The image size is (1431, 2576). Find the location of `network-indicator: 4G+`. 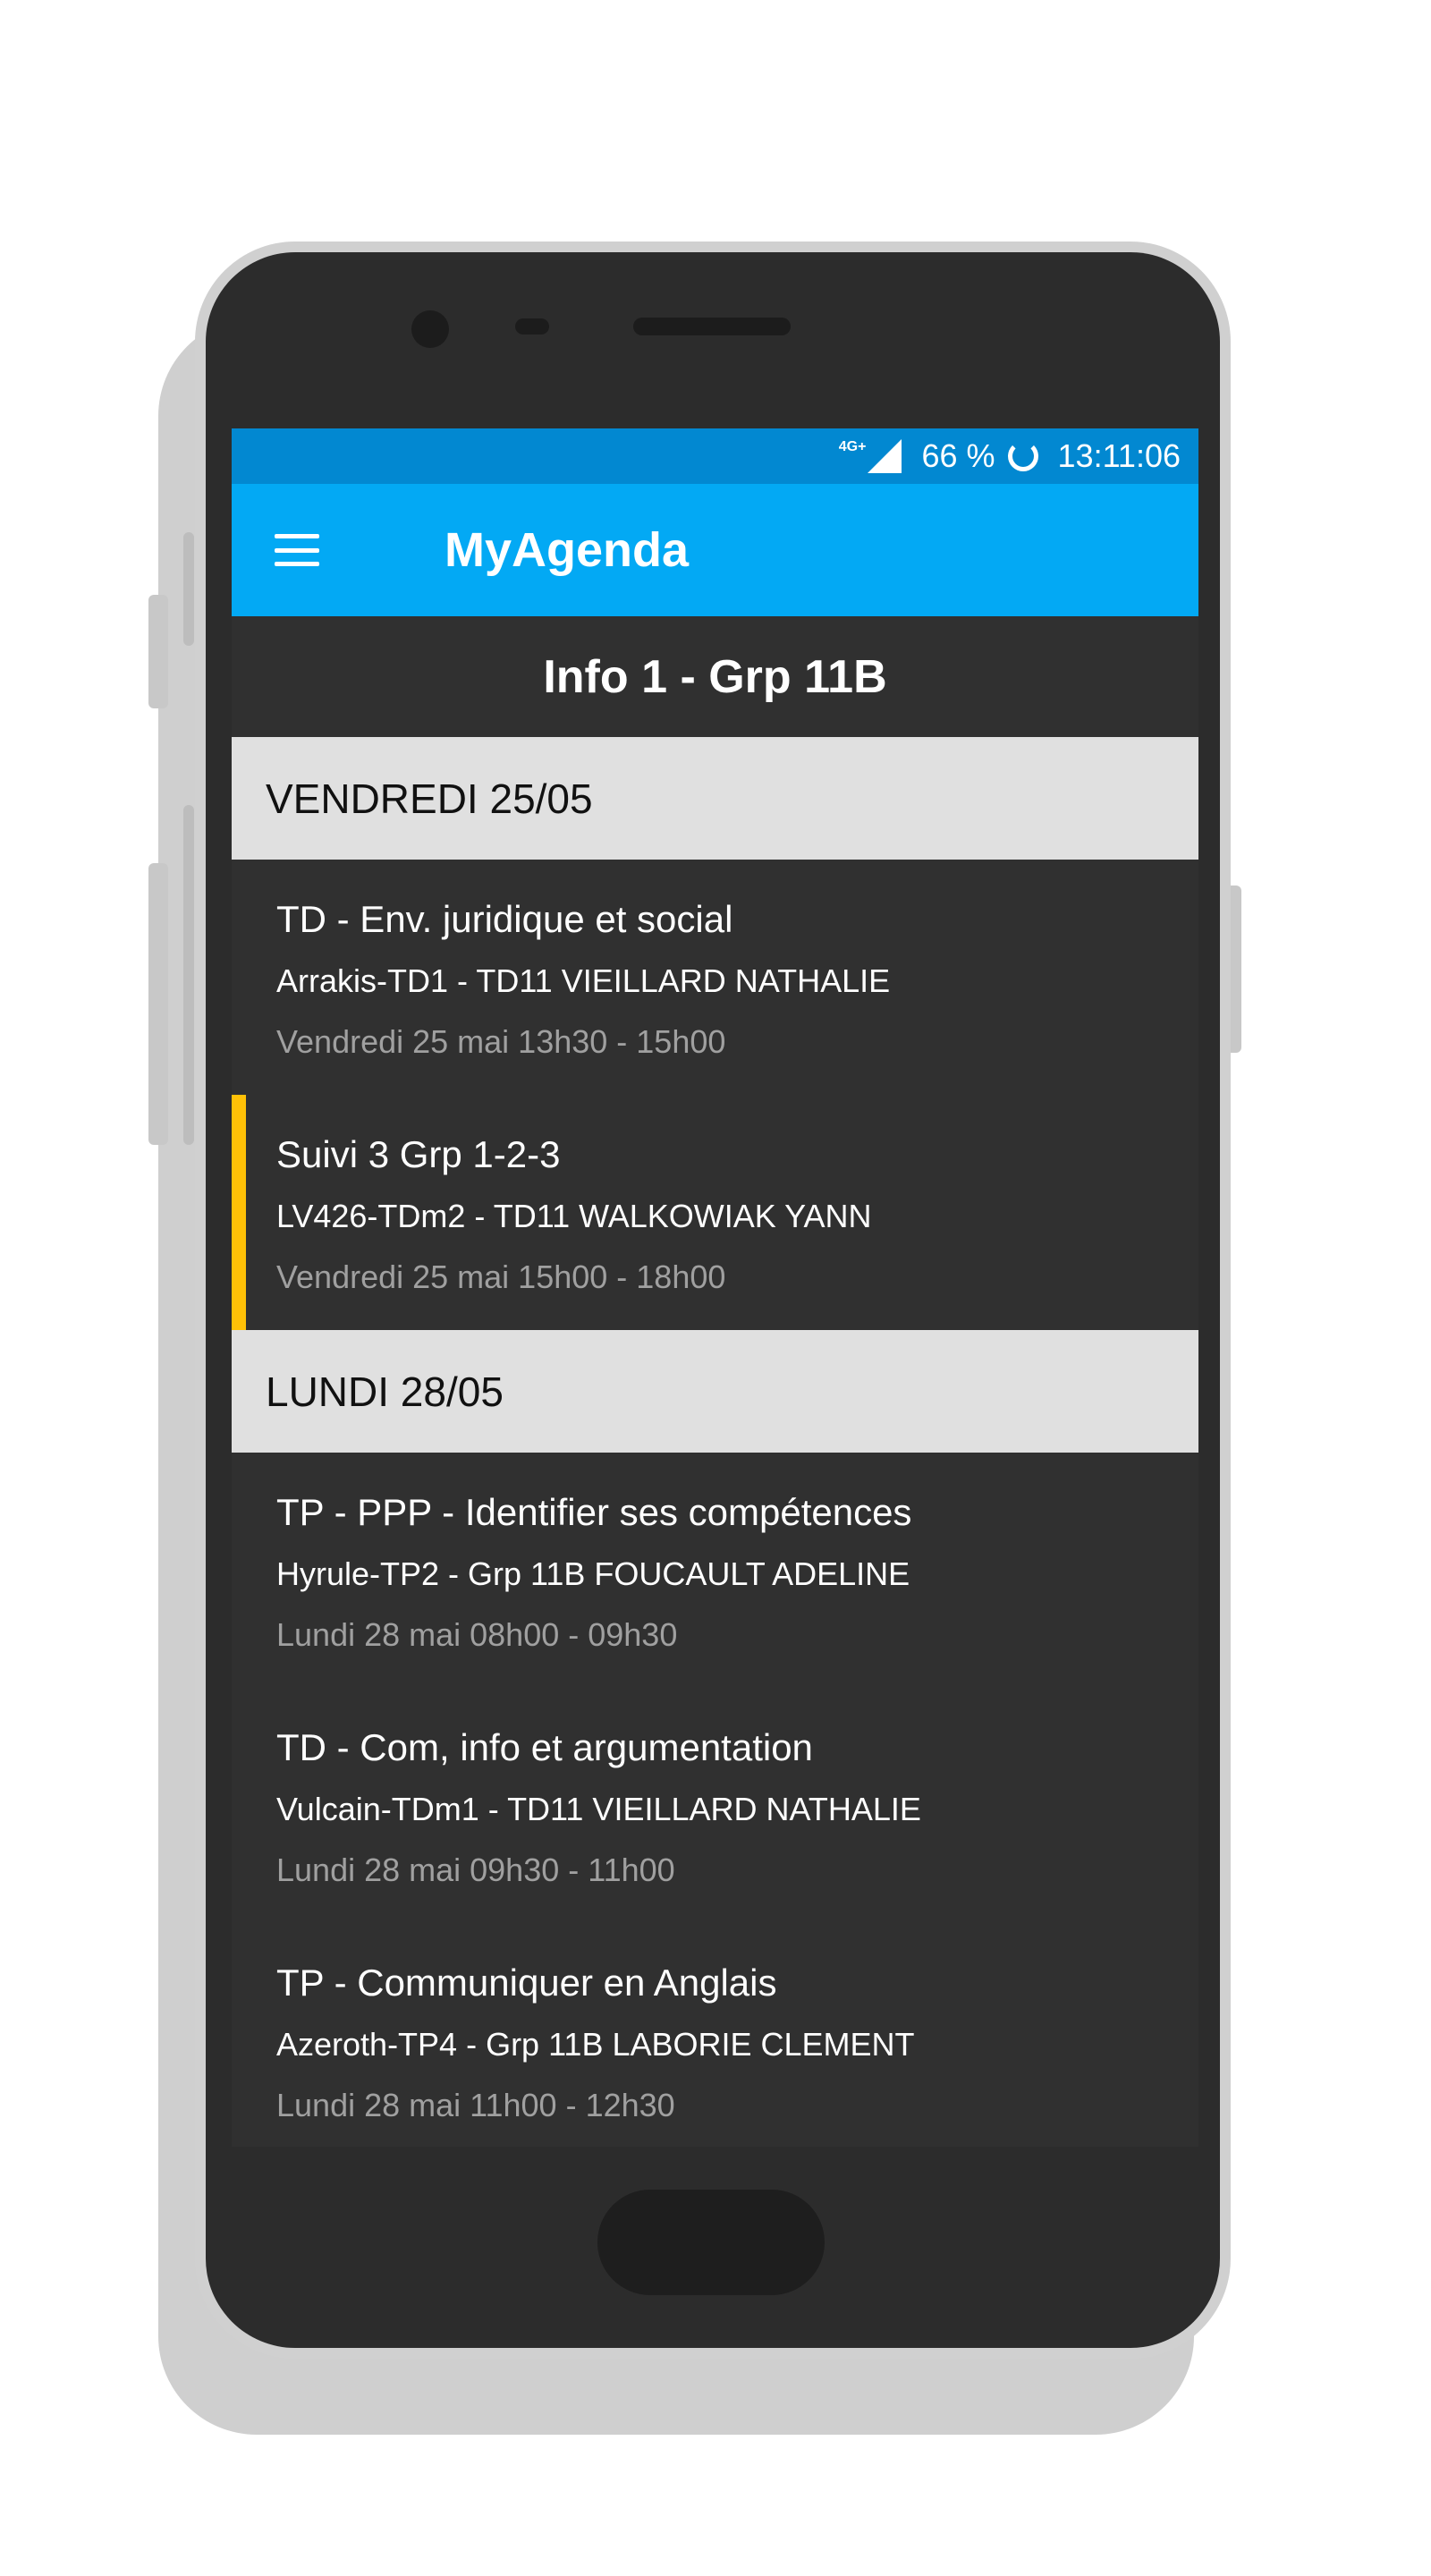

network-indicator: 4G+ is located at coordinates (871, 456).